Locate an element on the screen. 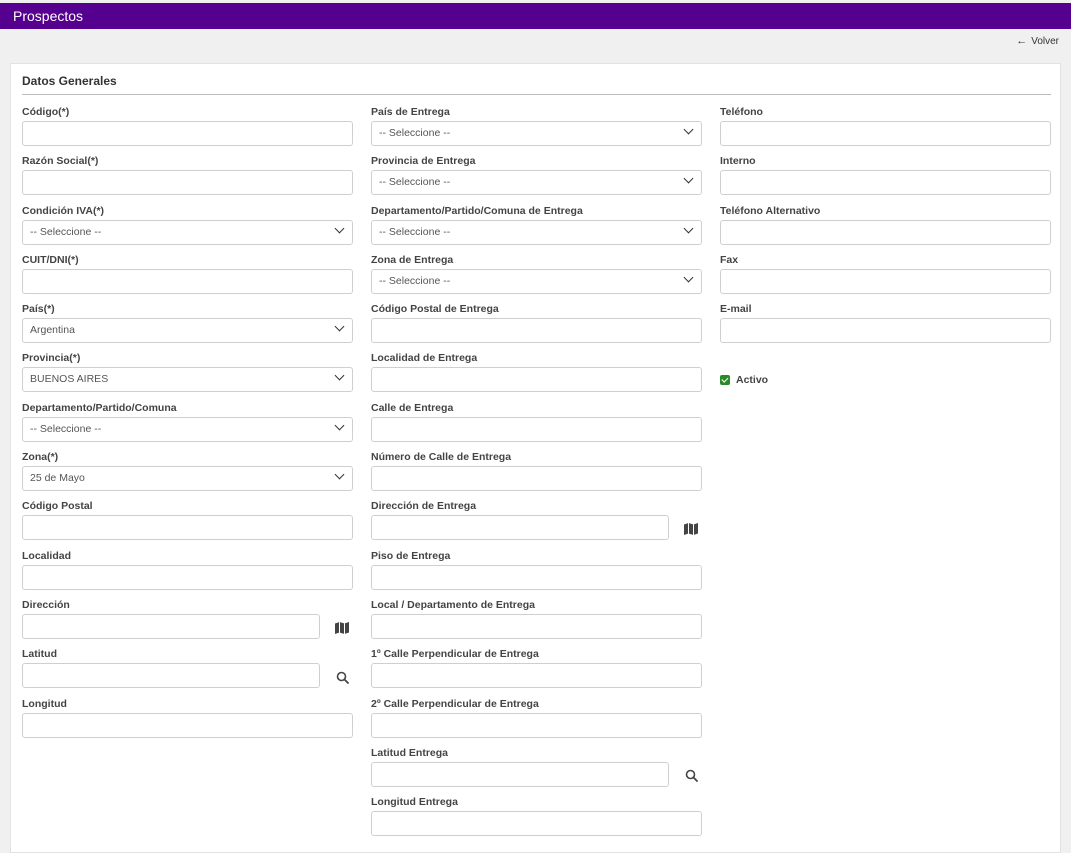  field-latitud-entrega: Latitud Entrega is located at coordinates (536, 771).